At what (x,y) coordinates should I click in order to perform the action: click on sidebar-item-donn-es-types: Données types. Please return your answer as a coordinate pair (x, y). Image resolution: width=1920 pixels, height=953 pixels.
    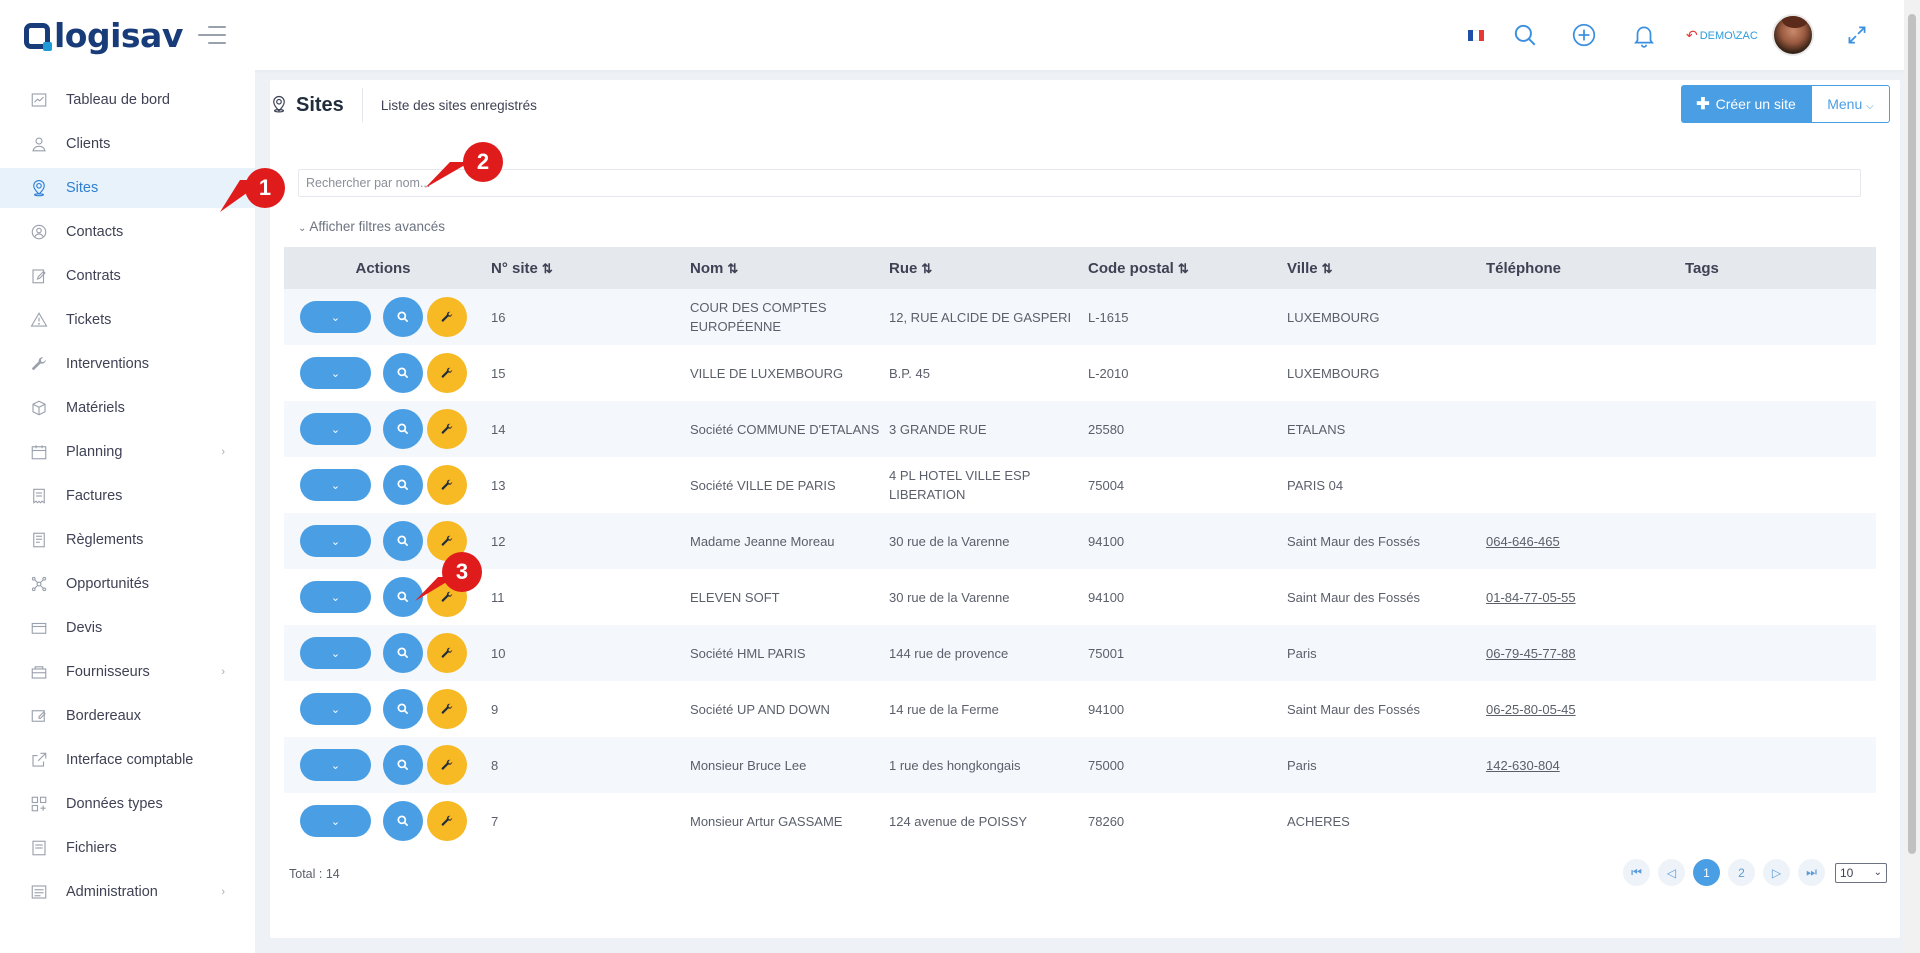
    Looking at the image, I should click on (127, 804).